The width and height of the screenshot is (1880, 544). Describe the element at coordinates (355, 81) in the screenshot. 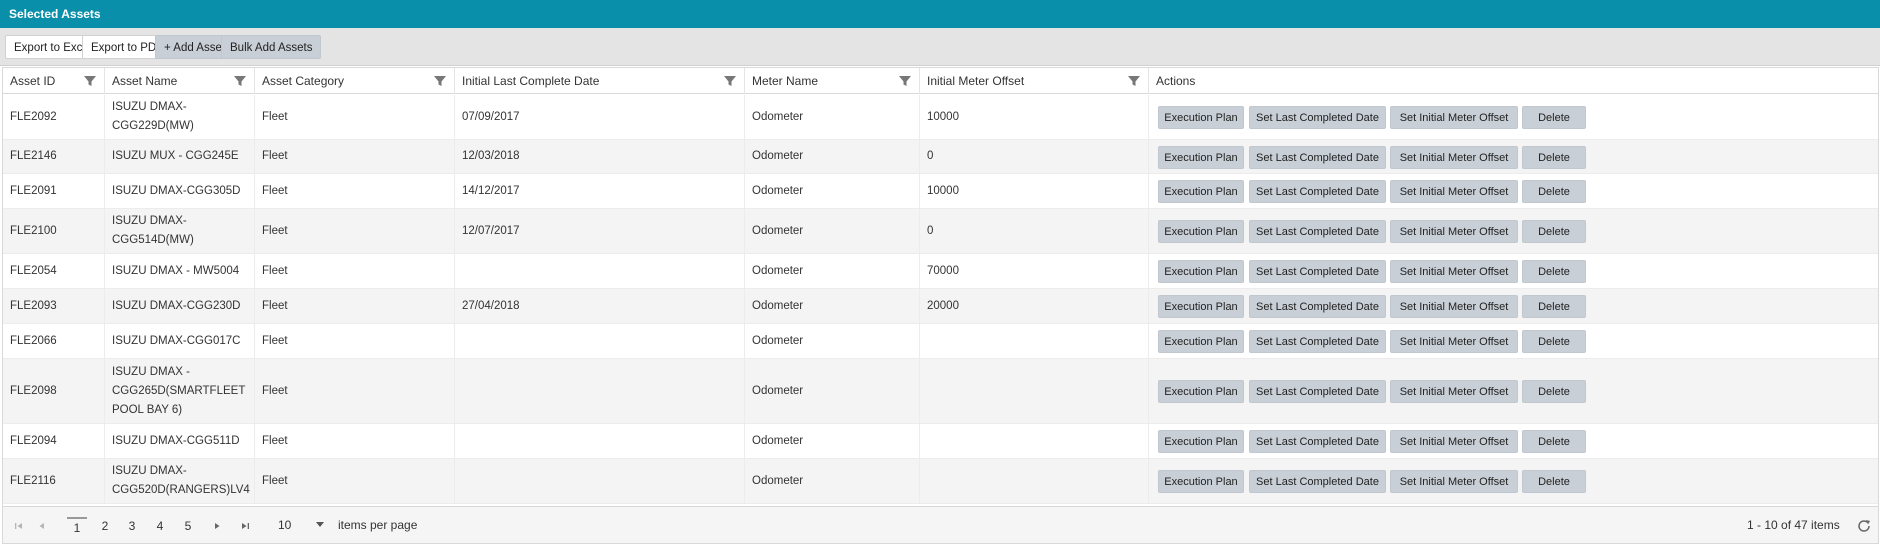

I see `column-header-asset-category: Asset Category` at that location.